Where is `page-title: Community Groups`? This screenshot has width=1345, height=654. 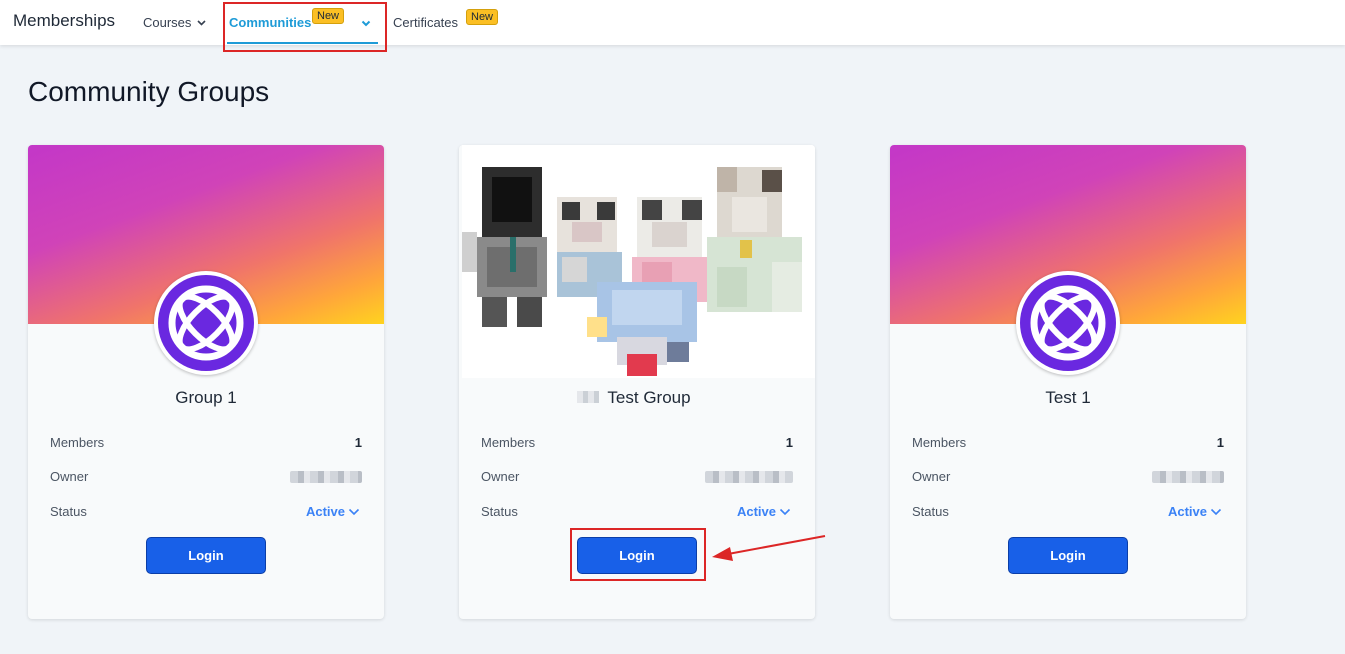
page-title: Community Groups is located at coordinates (149, 91).